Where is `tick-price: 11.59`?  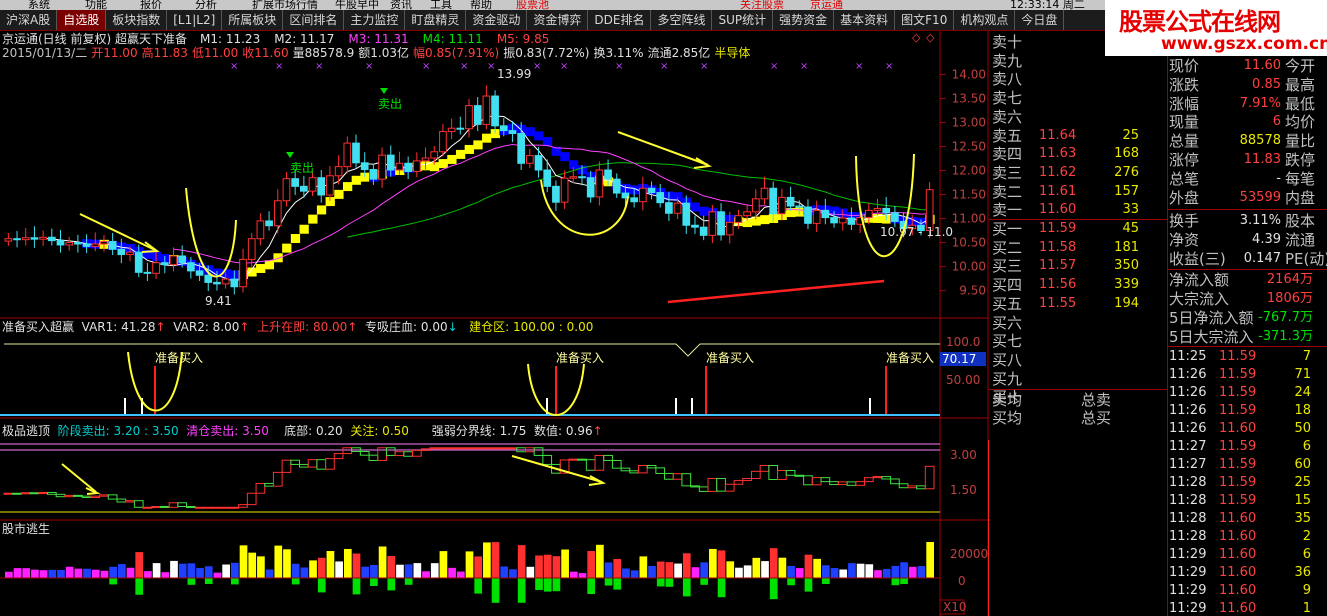
tick-price: 11.59 is located at coordinates (1238, 392).